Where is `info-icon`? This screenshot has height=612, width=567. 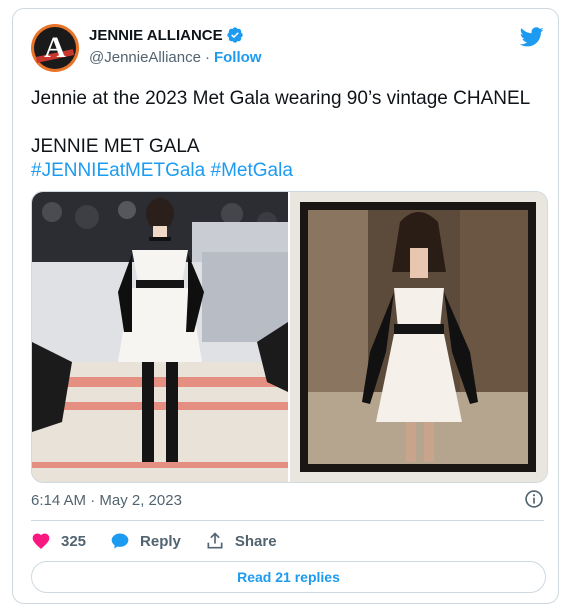 info-icon is located at coordinates (534, 499).